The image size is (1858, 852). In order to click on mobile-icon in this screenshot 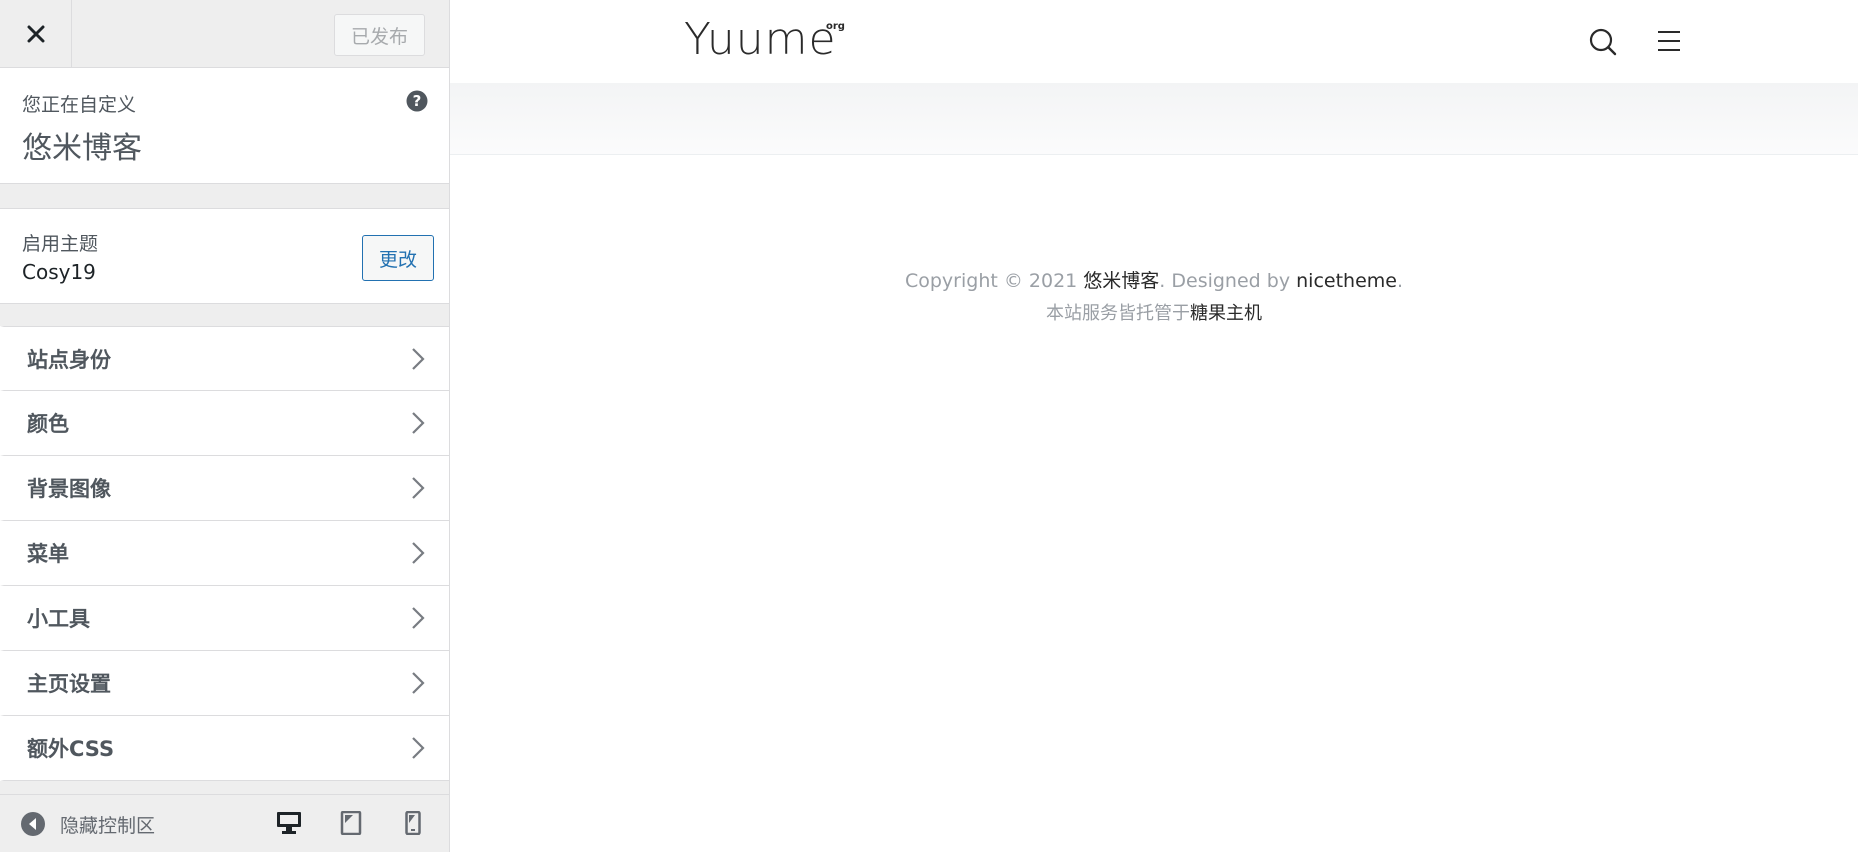, I will do `click(413, 823)`.